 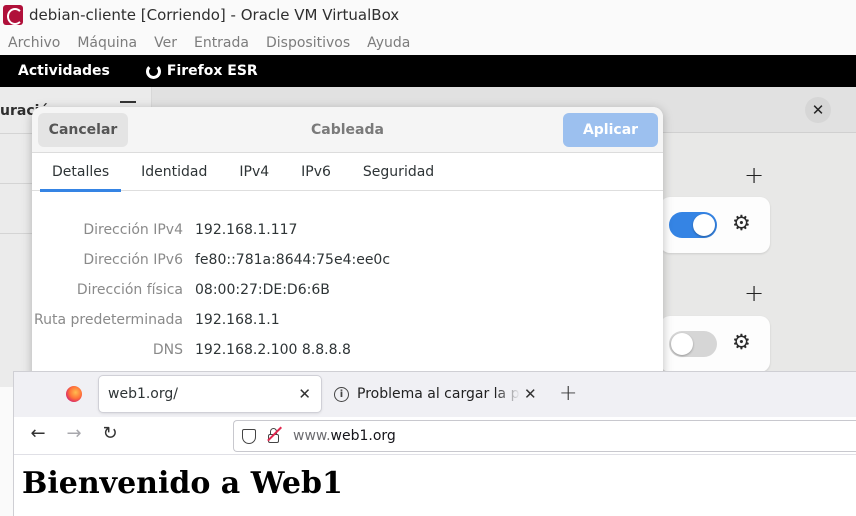 What do you see at coordinates (316, 172) in the screenshot?
I see `tab-ipv6: IPv6` at bounding box center [316, 172].